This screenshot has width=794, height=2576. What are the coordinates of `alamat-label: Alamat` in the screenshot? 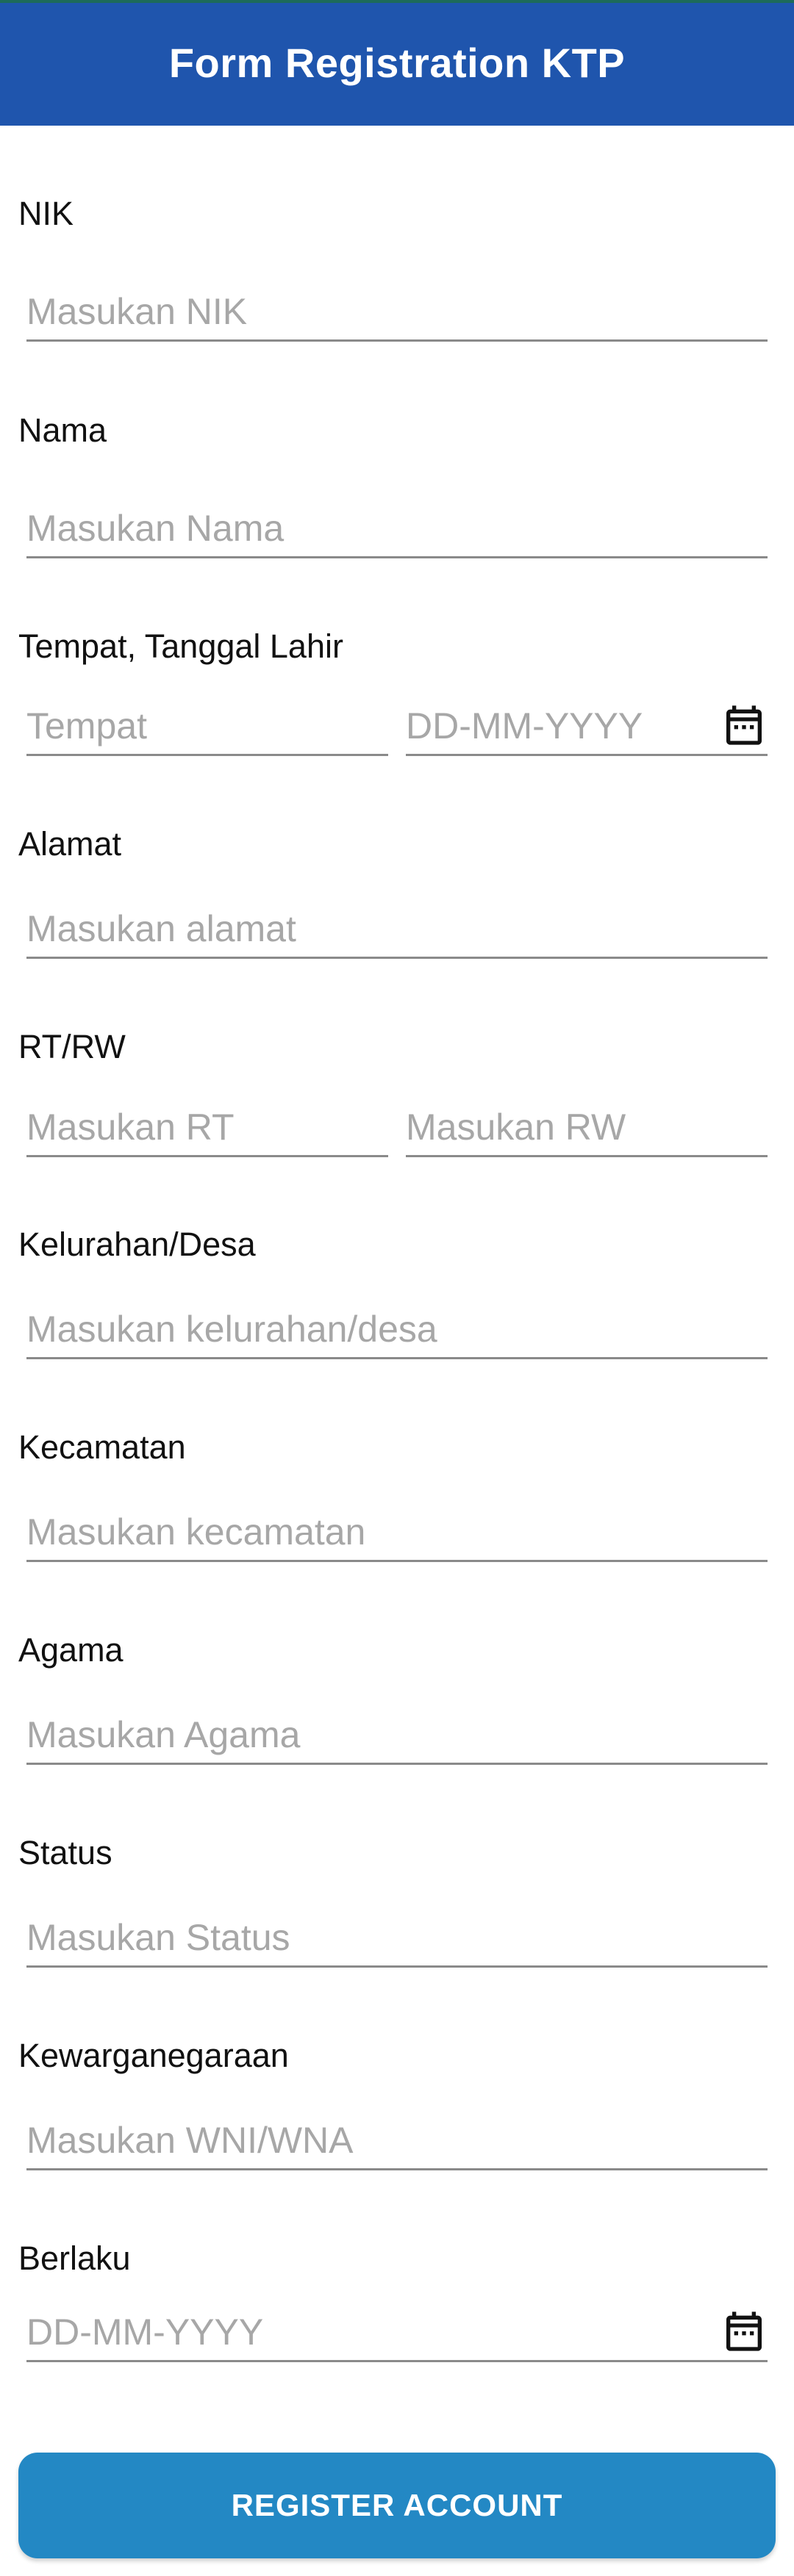 It's located at (70, 844).